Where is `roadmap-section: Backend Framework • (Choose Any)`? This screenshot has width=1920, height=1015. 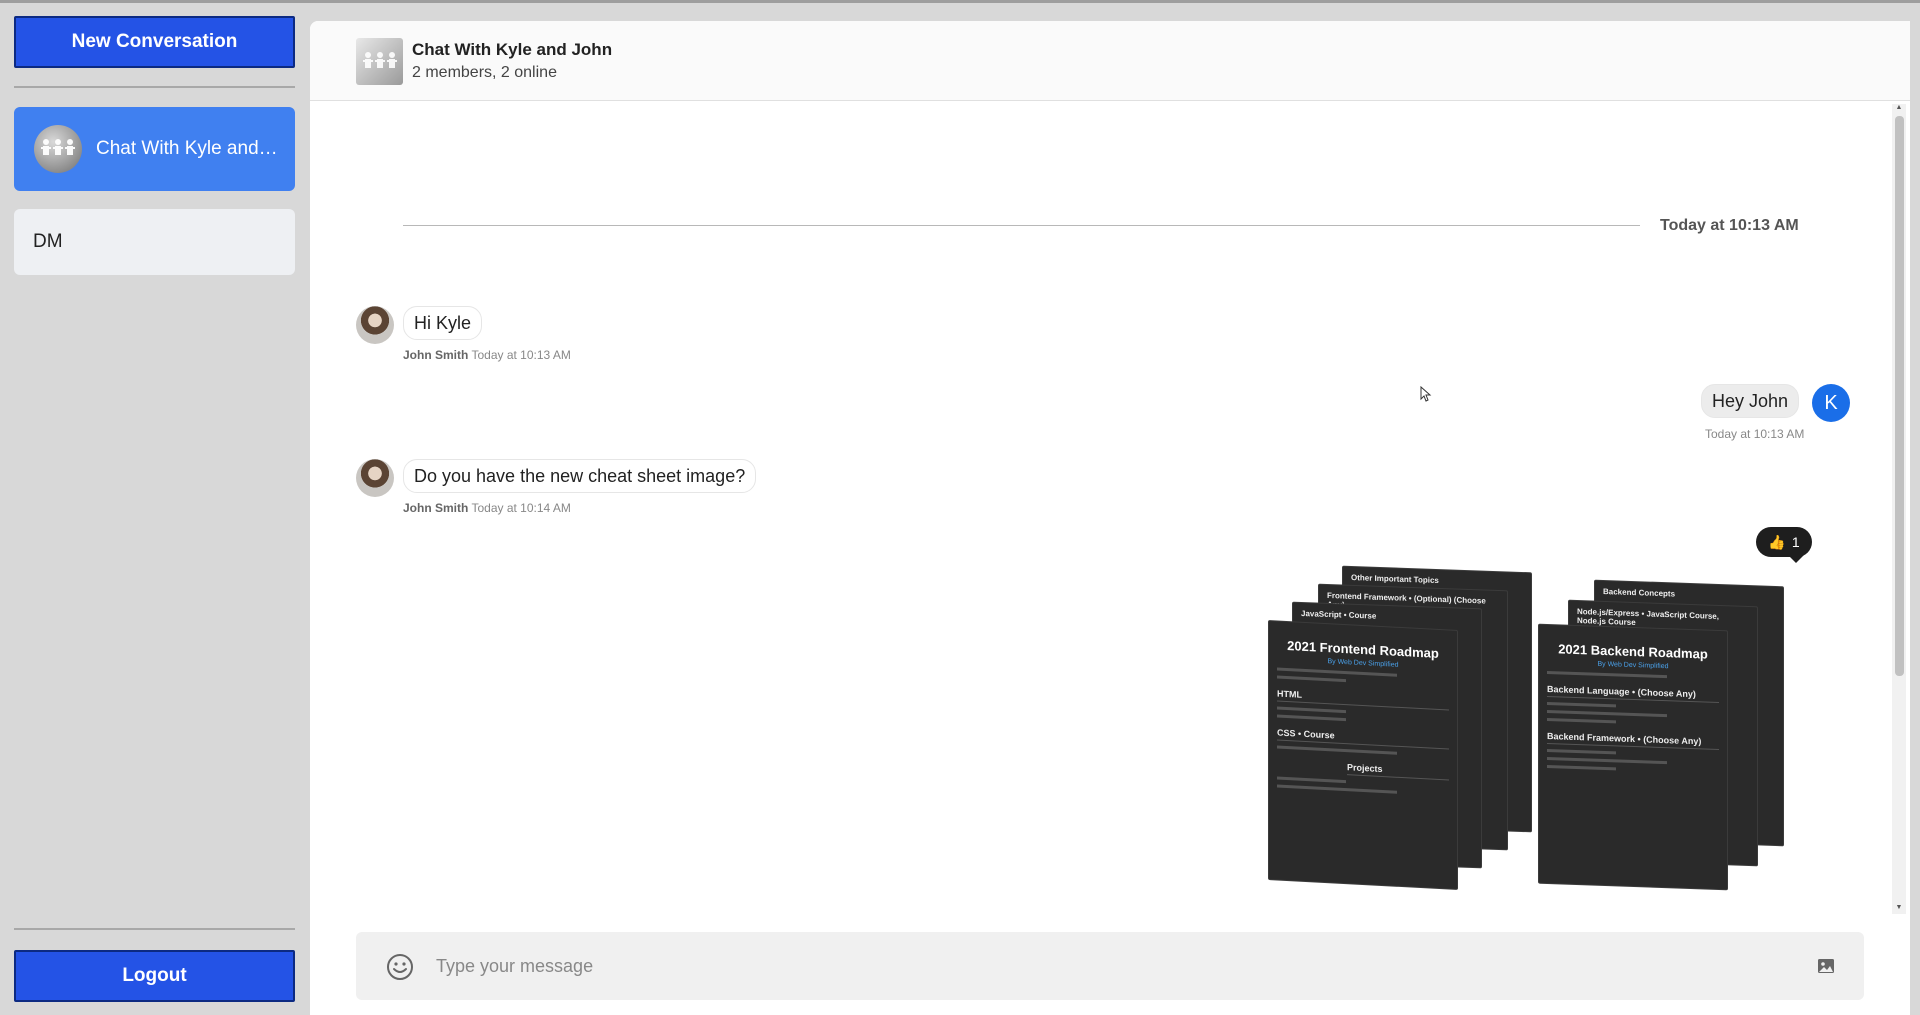 roadmap-section: Backend Framework • (Choose Any) is located at coordinates (1633, 740).